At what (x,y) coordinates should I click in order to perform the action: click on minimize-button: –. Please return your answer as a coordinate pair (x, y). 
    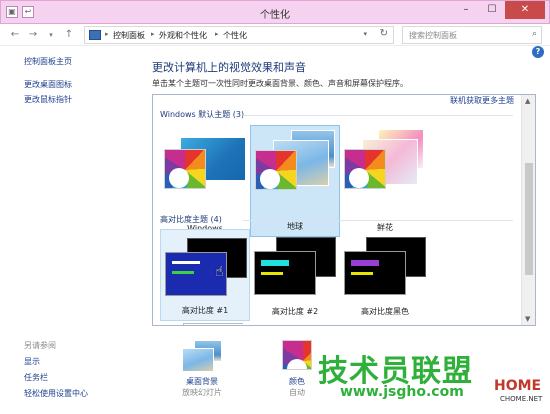
    Looking at the image, I should click on (466, 10).